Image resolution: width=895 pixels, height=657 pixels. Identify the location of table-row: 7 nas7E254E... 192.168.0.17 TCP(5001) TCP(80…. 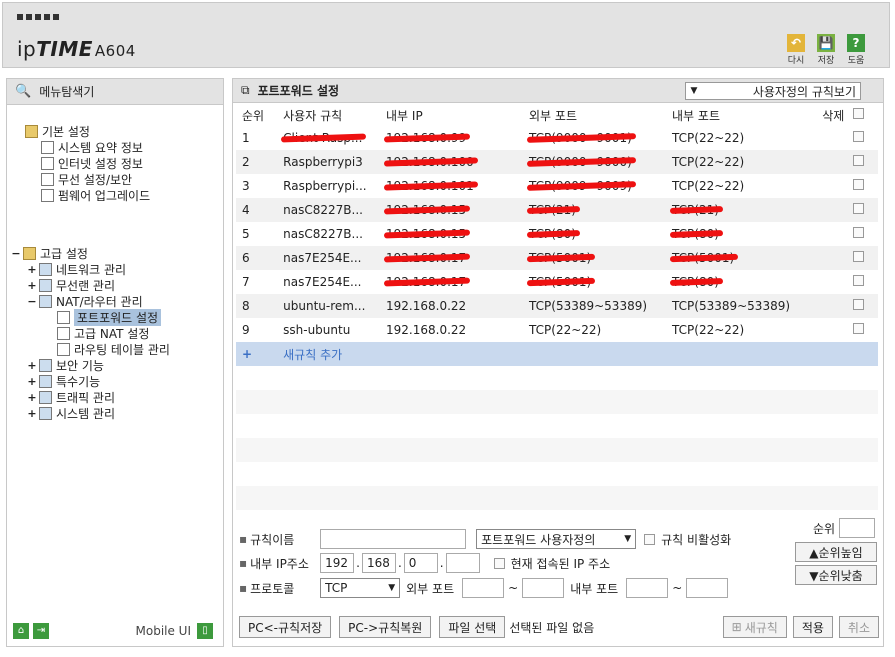
(557, 282).